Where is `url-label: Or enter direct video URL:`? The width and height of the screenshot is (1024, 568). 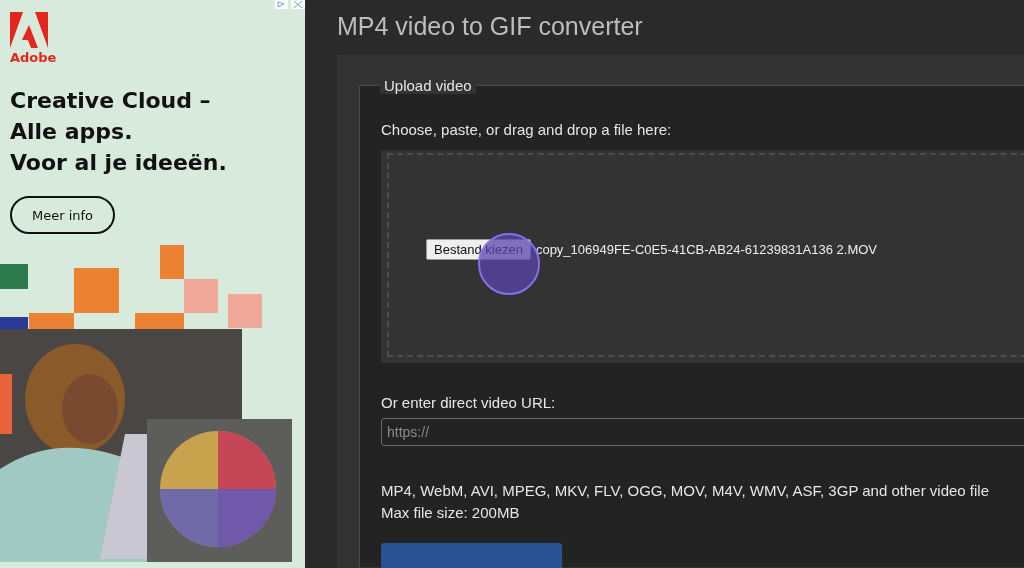 url-label: Or enter direct video URL: is located at coordinates (468, 402).